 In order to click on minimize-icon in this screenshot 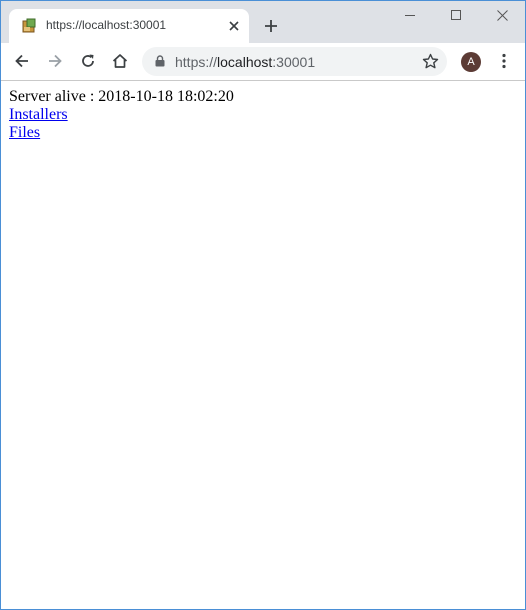, I will do `click(410, 15)`.